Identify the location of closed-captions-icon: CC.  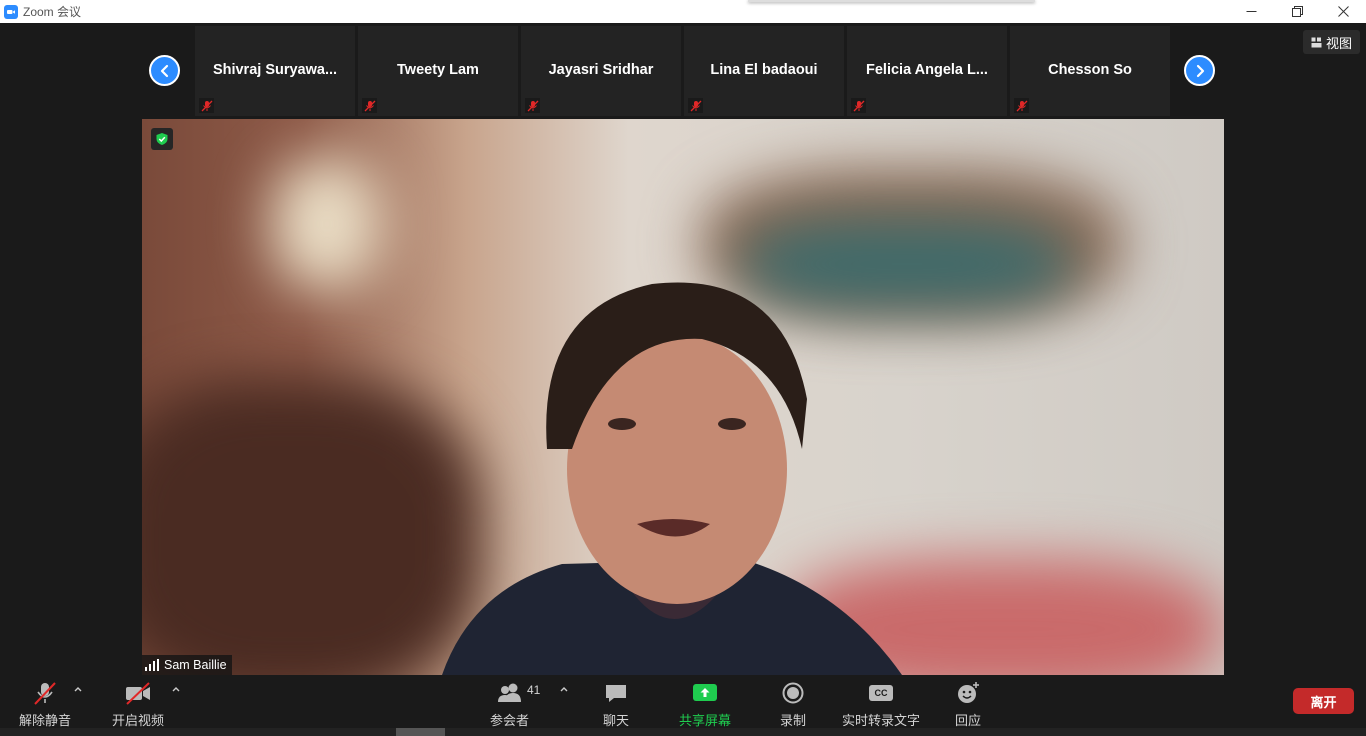
(881, 693).